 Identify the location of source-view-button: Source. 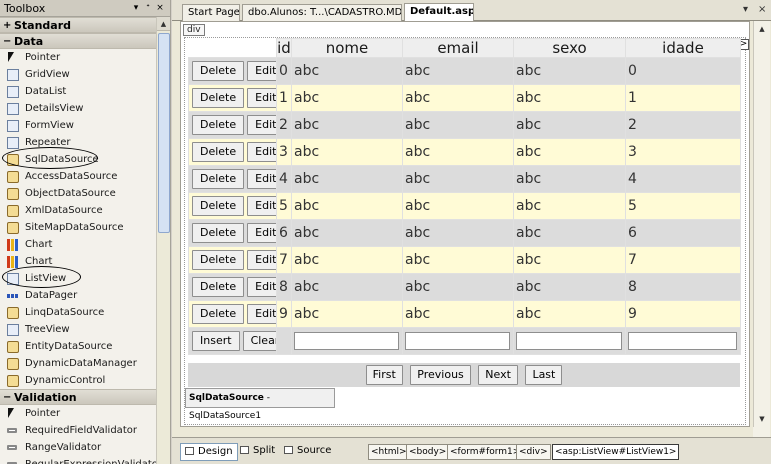
(307, 452).